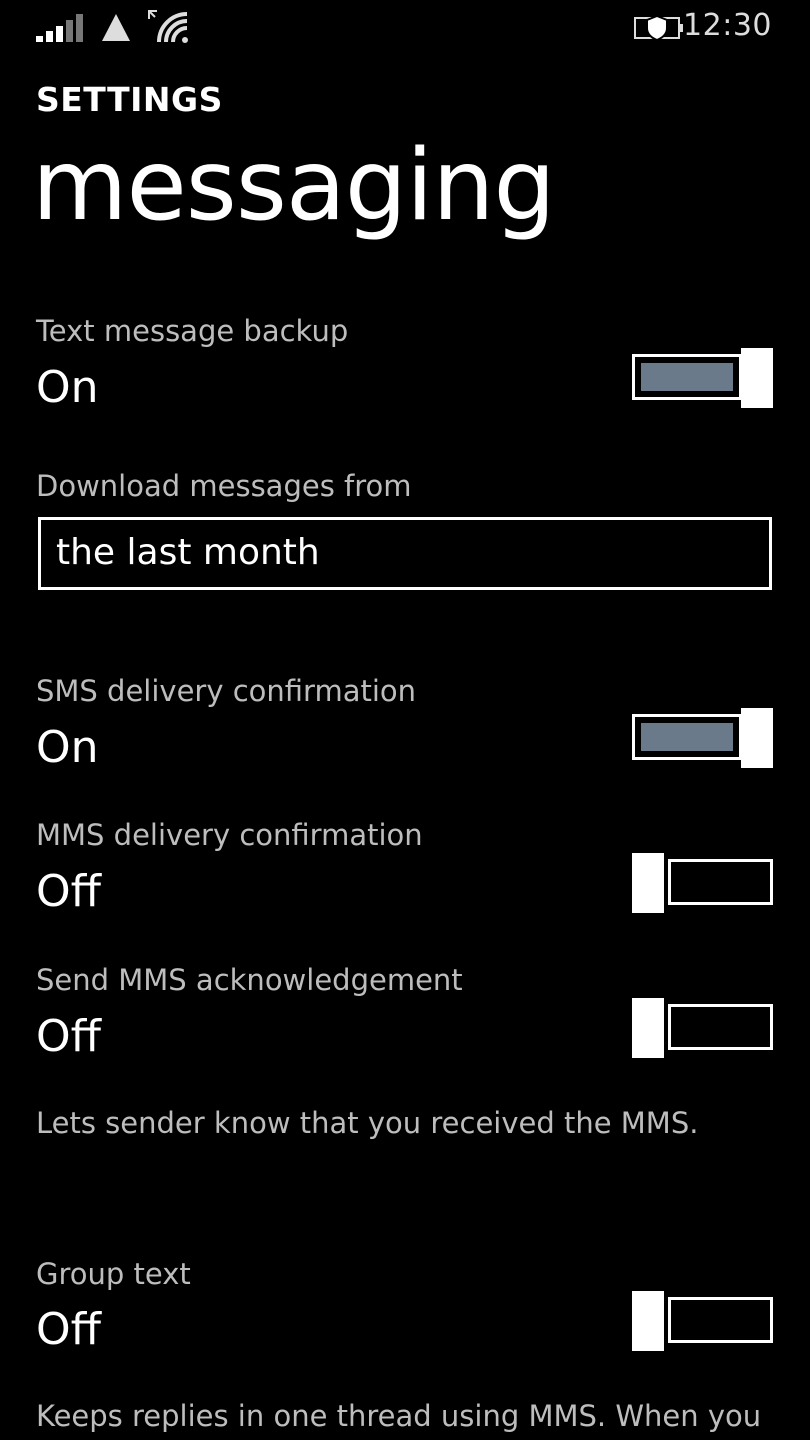 The height and width of the screenshot is (1440, 810). I want to click on download-from-dropdown: the last month, so click(405, 553).